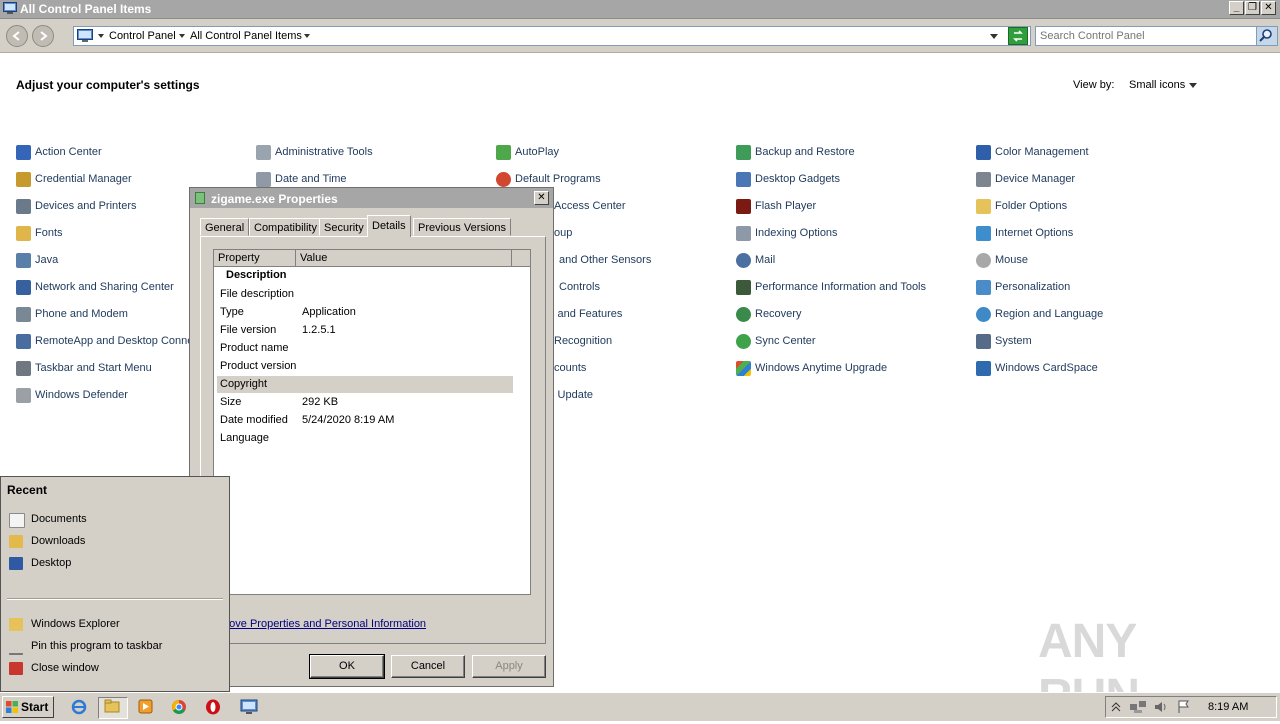 Image resolution: width=1280 pixels, height=724 pixels. What do you see at coordinates (344, 227) in the screenshot?
I see `tab-security: Security` at bounding box center [344, 227].